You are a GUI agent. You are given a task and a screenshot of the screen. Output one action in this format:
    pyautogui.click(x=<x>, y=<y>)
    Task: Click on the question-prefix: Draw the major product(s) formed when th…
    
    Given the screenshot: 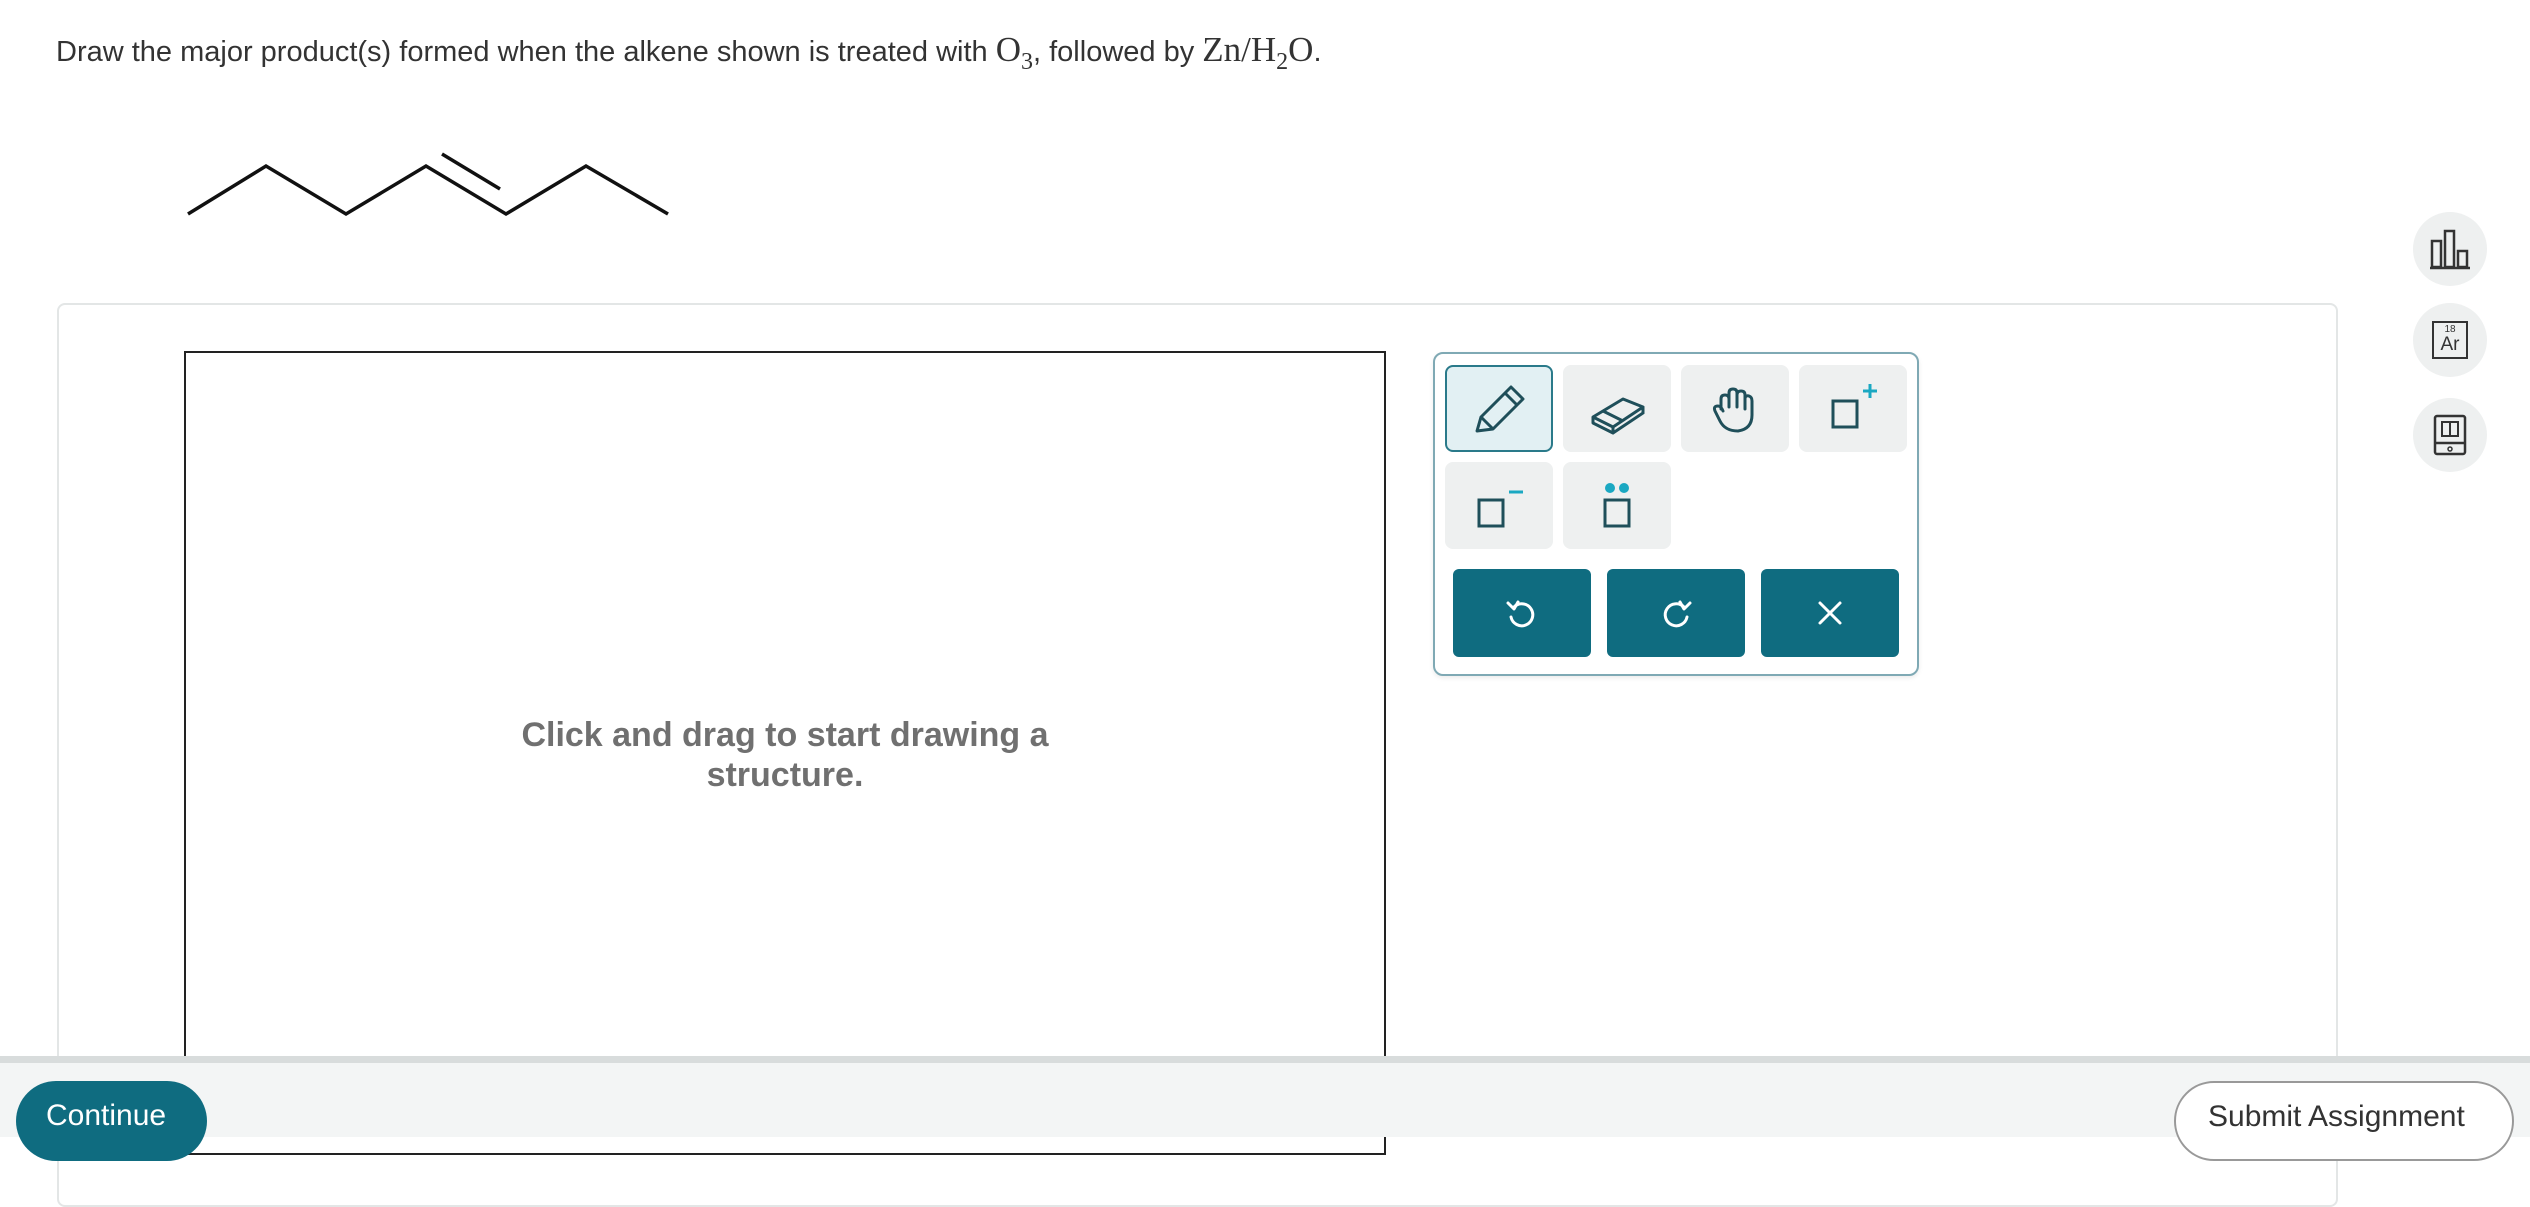 What is the action you would take?
    pyautogui.click(x=526, y=52)
    